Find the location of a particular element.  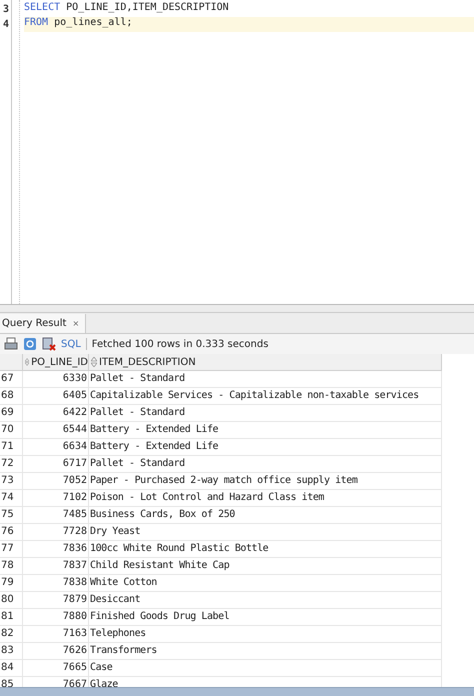

table-cell: 7665 is located at coordinates (56, 668).